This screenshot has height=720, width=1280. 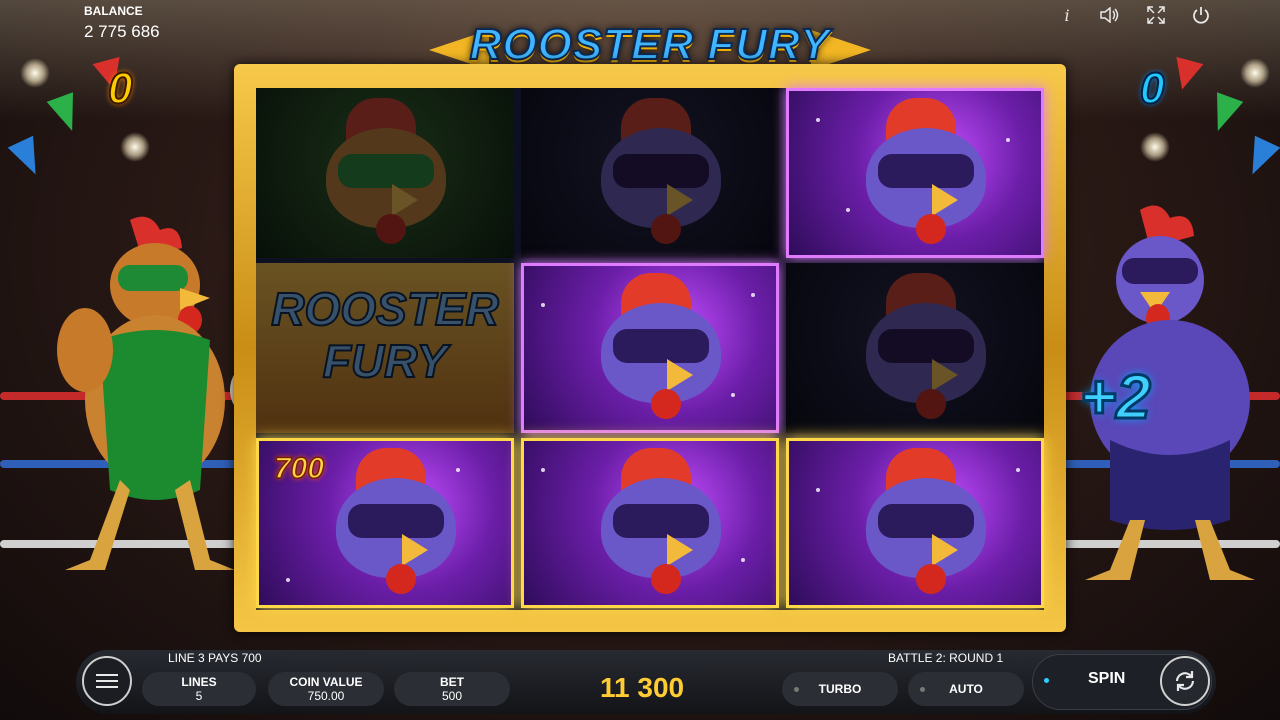 I want to click on cell-win-amount: 700, so click(x=299, y=468).